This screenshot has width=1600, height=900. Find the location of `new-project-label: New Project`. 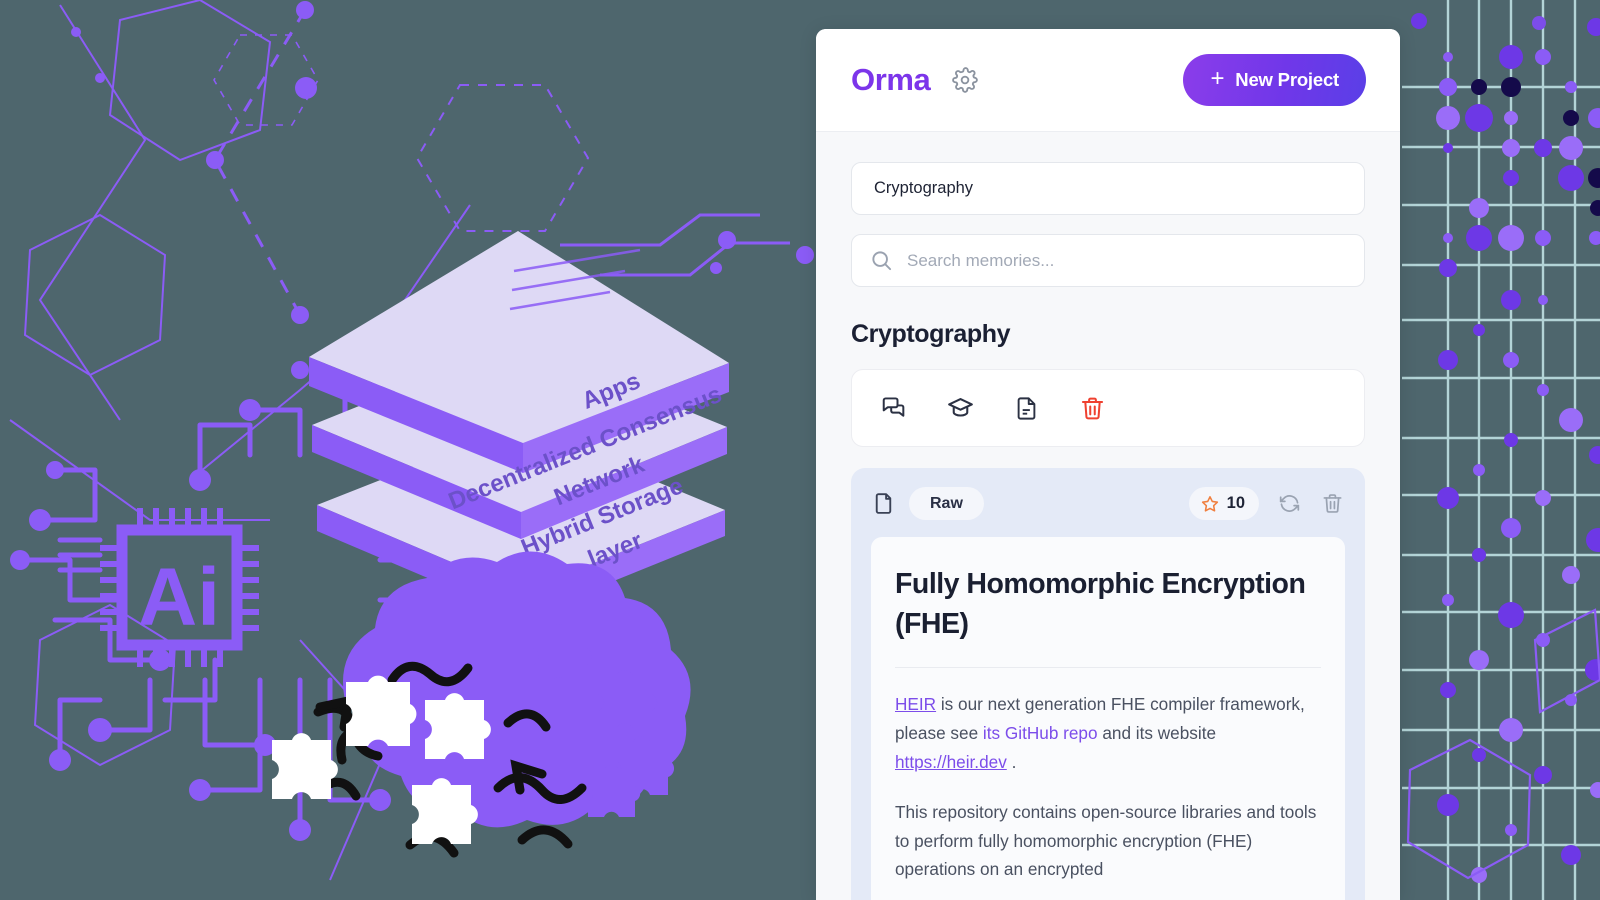

new-project-label: New Project is located at coordinates (1287, 79).